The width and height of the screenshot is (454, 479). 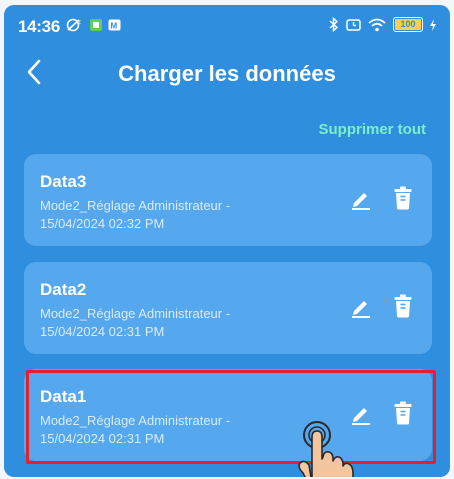 What do you see at coordinates (227, 23) in the screenshot?
I see `status-bar: 14:36 z M 100` at bounding box center [227, 23].